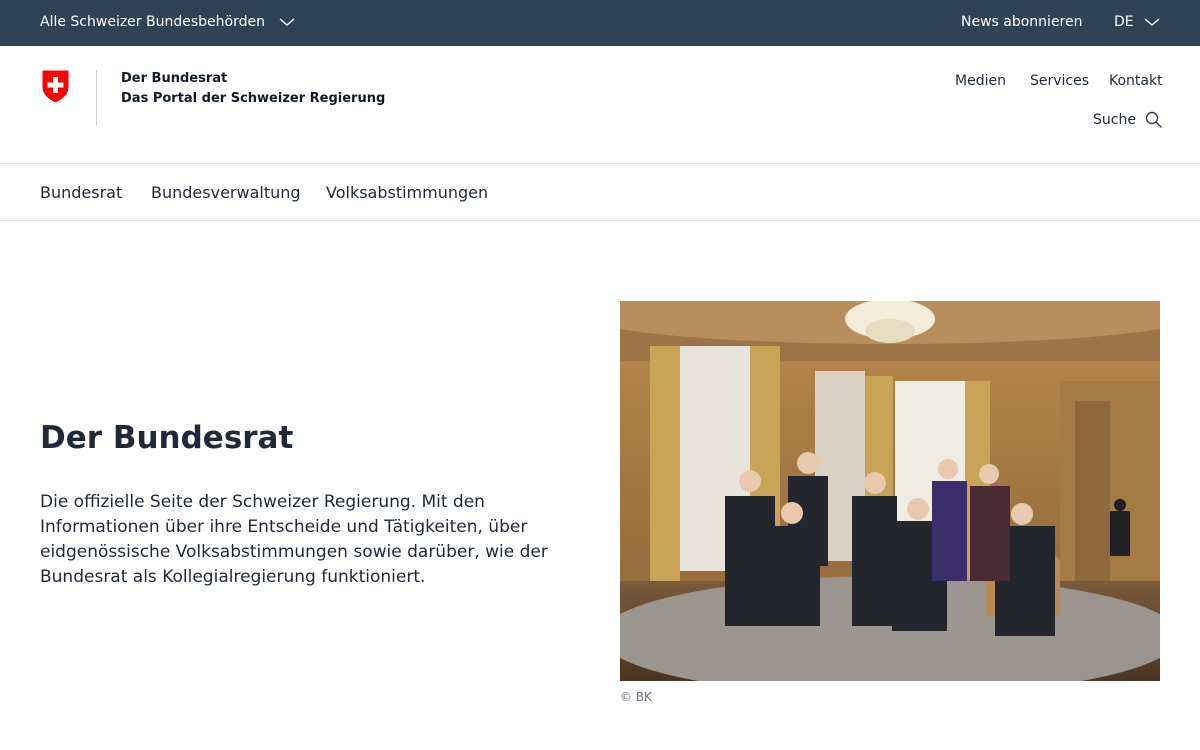 Image resolution: width=1200 pixels, height=750 pixels. What do you see at coordinates (152, 22) in the screenshot?
I see `all-authorities-label: Alle Schweizer Bundesbehörden` at bounding box center [152, 22].